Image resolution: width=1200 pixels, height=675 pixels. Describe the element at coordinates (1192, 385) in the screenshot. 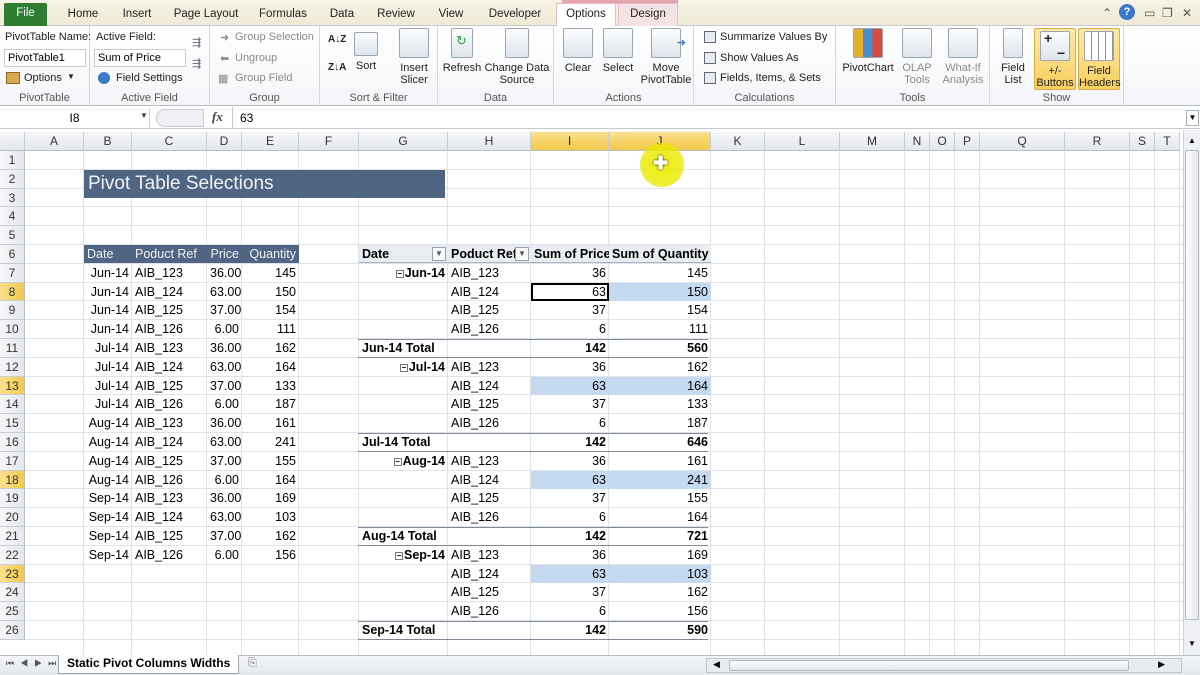

I see `vertical-scroll-thumb` at that location.